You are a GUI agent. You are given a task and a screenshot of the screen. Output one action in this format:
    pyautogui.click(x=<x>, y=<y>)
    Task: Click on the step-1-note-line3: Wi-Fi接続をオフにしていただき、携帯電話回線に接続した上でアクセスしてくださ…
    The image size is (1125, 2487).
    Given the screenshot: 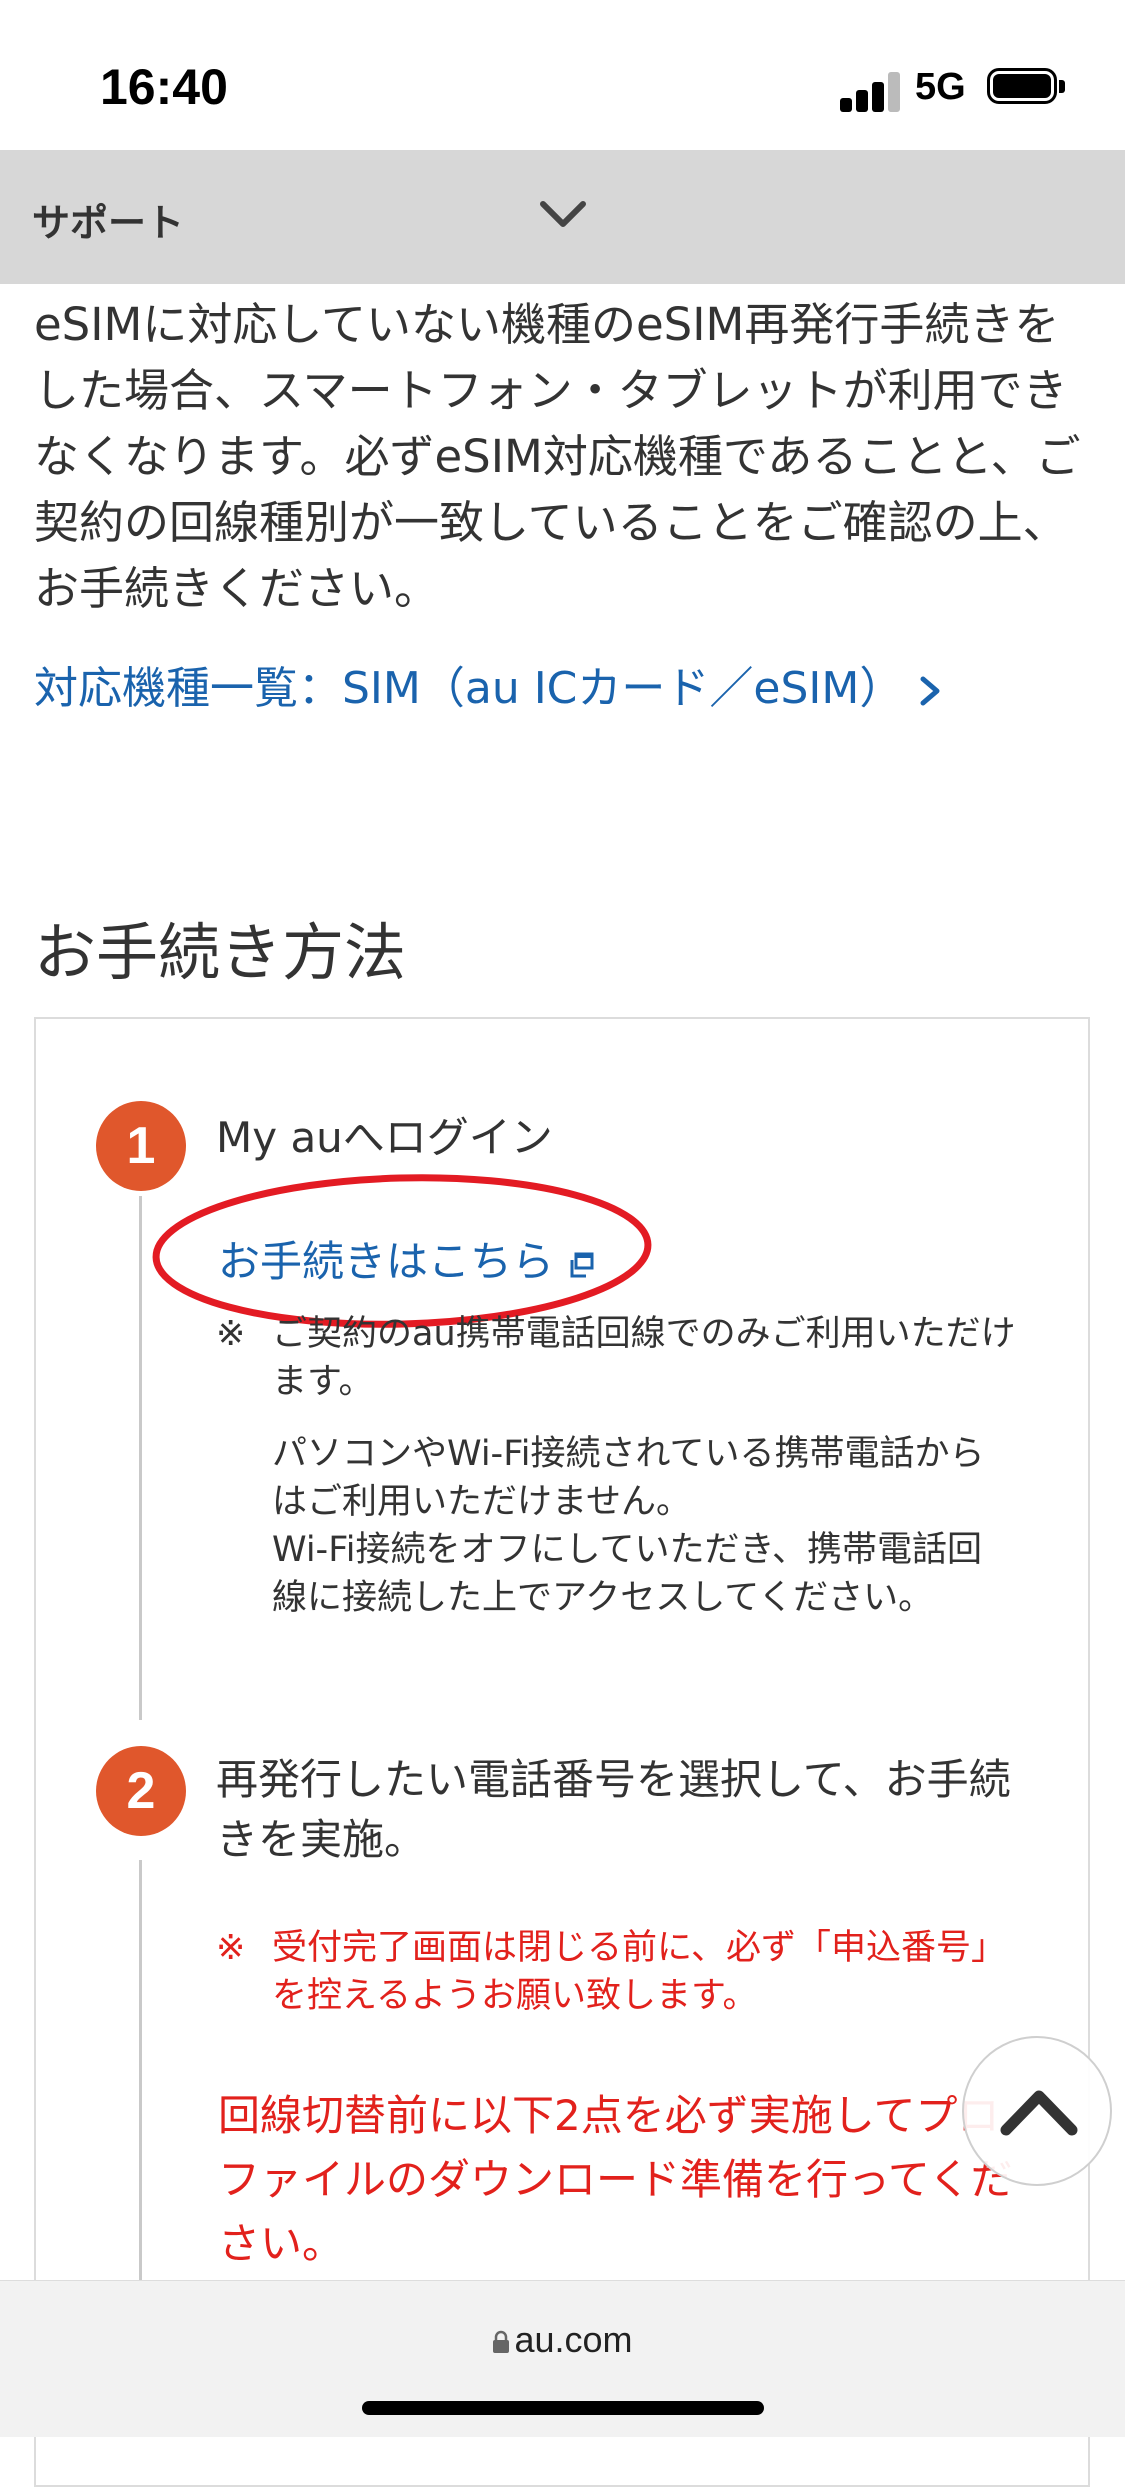 What is the action you would take?
    pyautogui.click(x=627, y=1574)
    